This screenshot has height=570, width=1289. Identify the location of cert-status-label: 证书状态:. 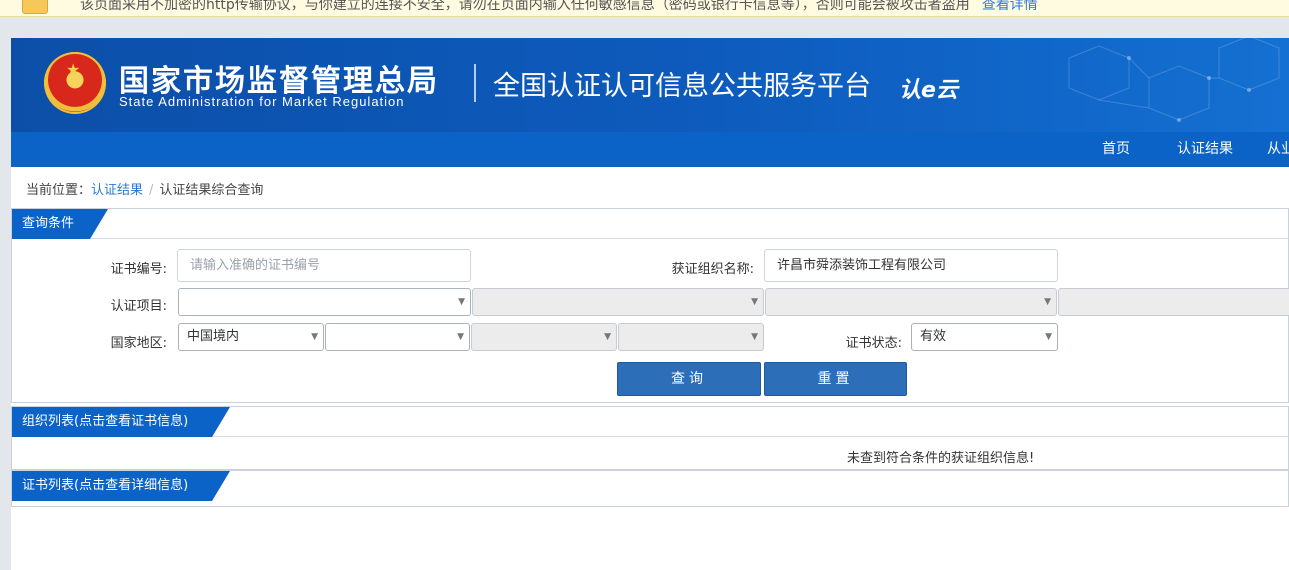
(873, 343).